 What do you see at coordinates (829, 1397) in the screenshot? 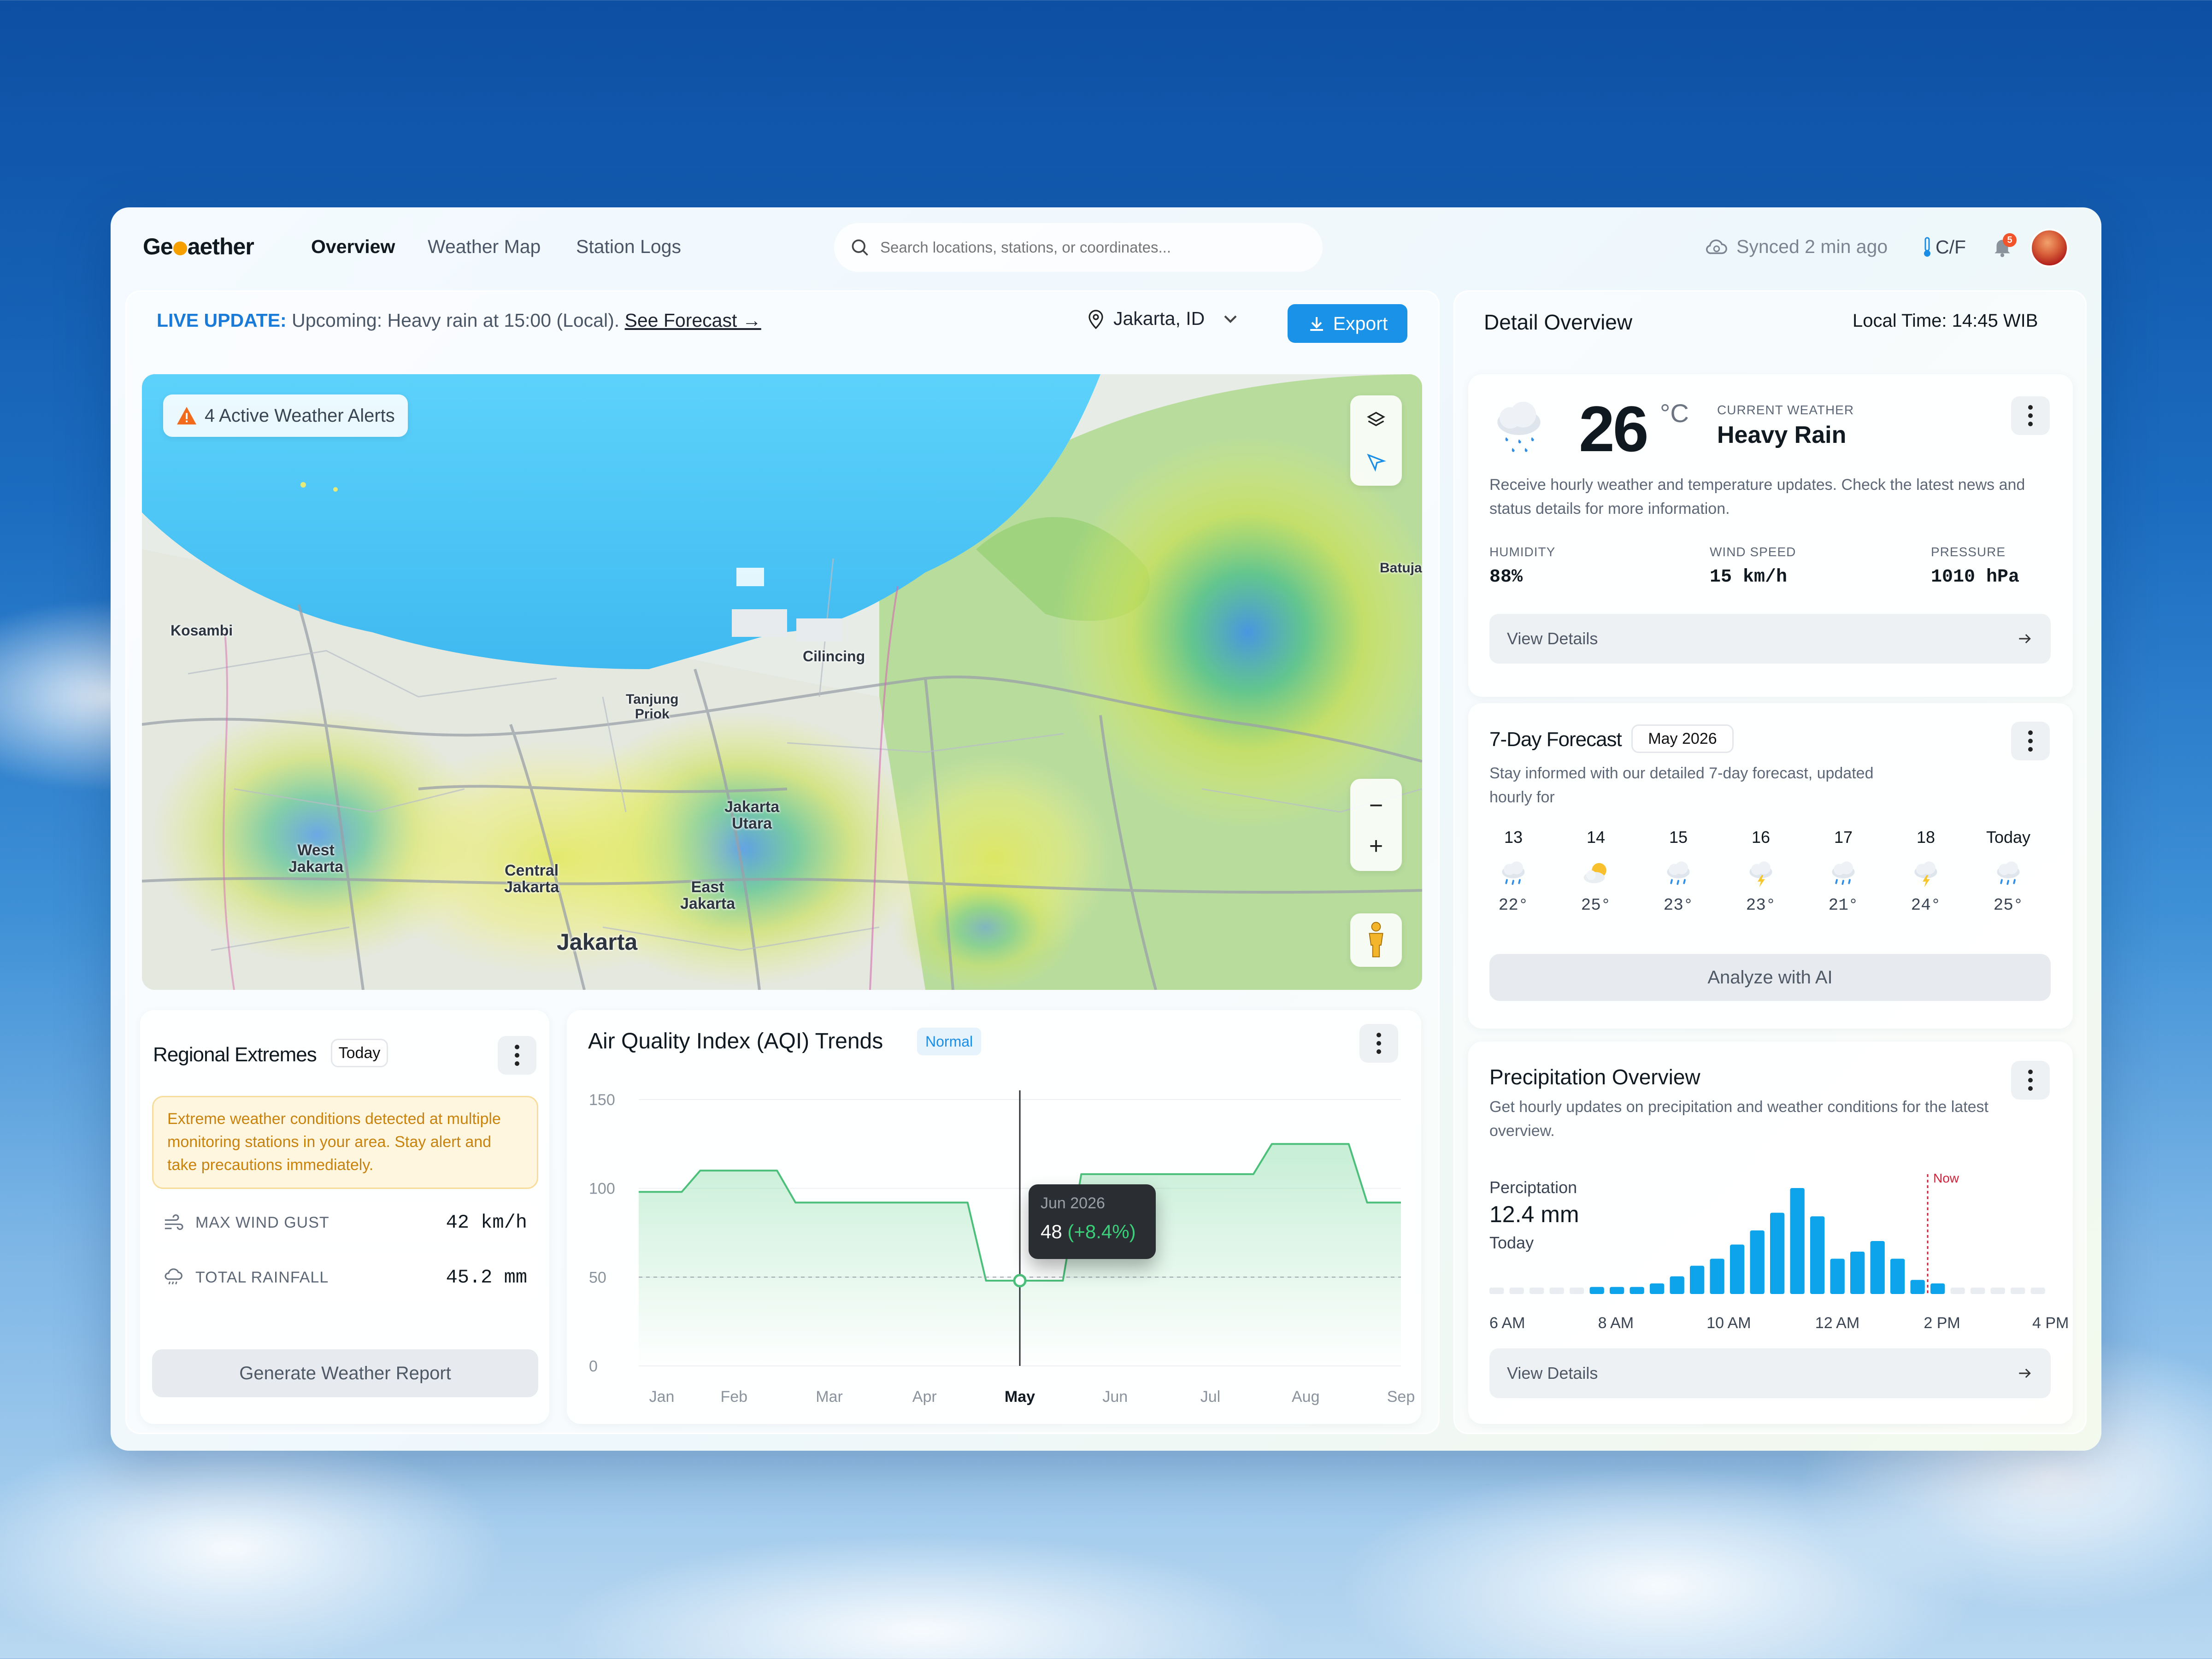
I see `aqi-x-tick: Mar` at bounding box center [829, 1397].